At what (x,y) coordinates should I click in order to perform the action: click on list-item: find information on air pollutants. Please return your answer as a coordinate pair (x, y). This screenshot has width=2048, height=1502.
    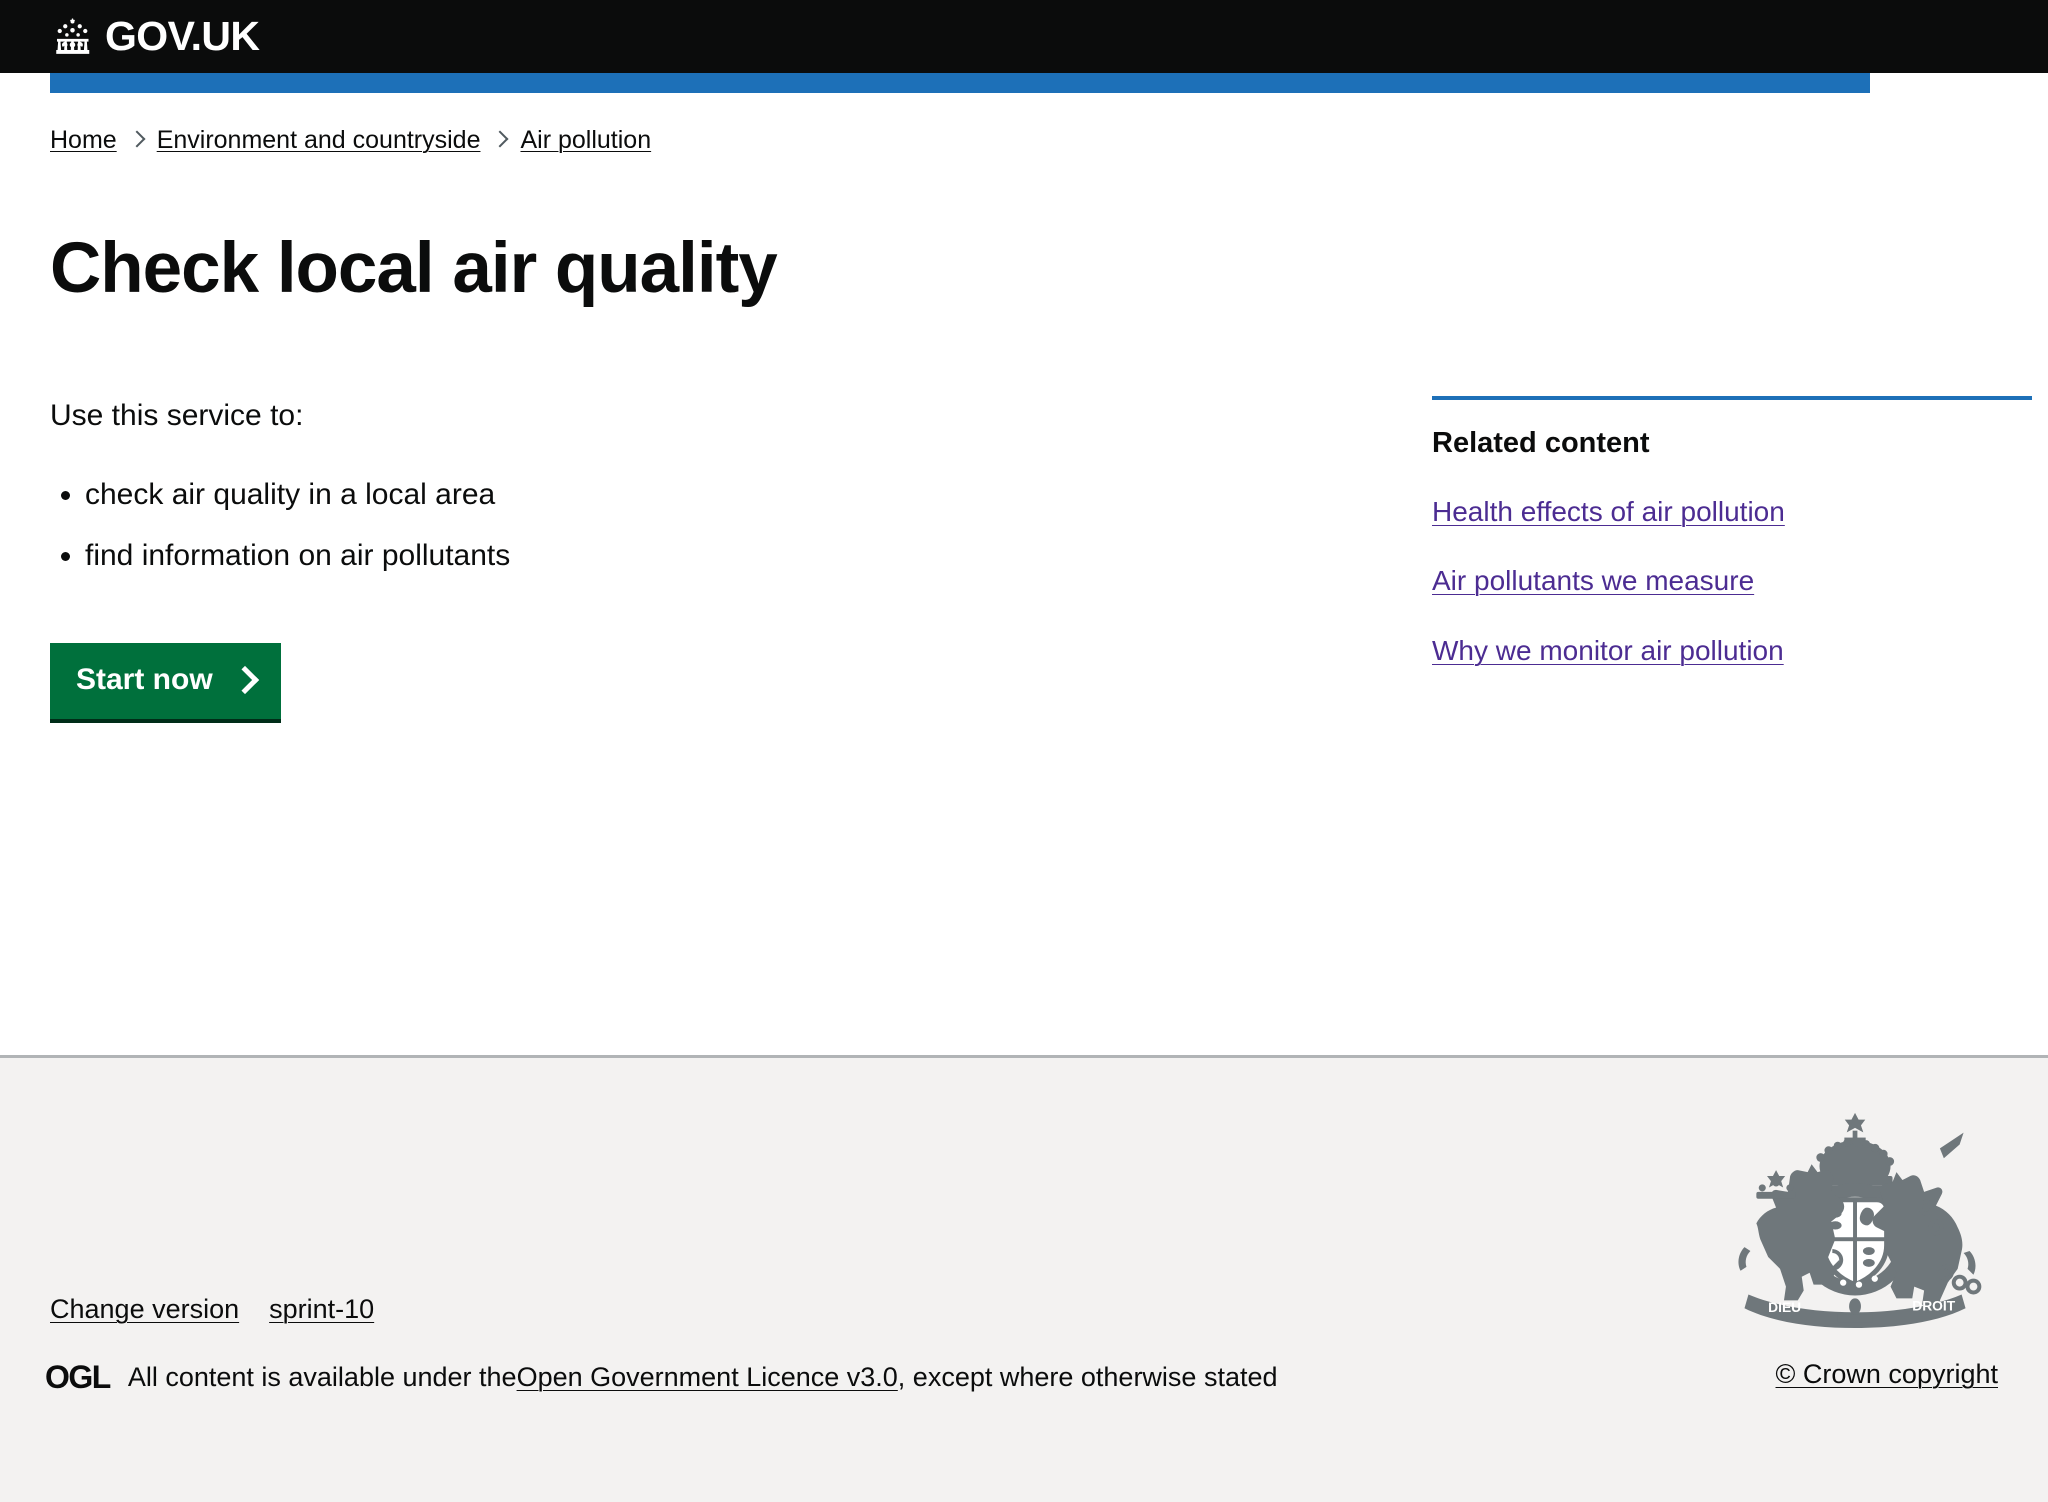
    Looking at the image, I should click on (727, 555).